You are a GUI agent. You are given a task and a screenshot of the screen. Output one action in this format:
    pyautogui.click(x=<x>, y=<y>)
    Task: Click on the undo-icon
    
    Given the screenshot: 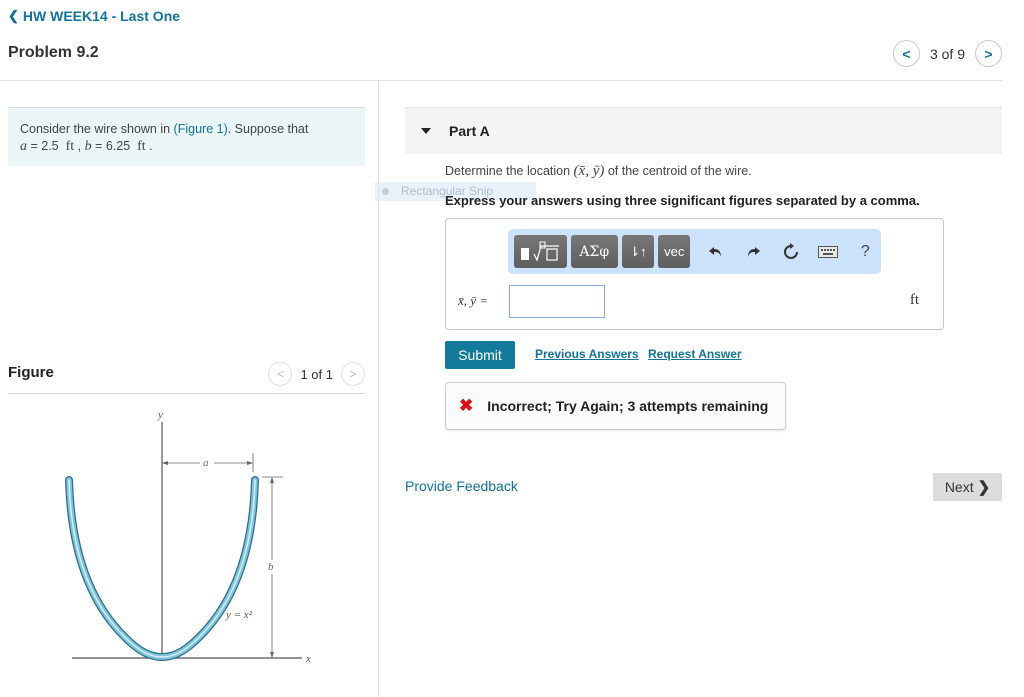 What is the action you would take?
    pyautogui.click(x=715, y=251)
    